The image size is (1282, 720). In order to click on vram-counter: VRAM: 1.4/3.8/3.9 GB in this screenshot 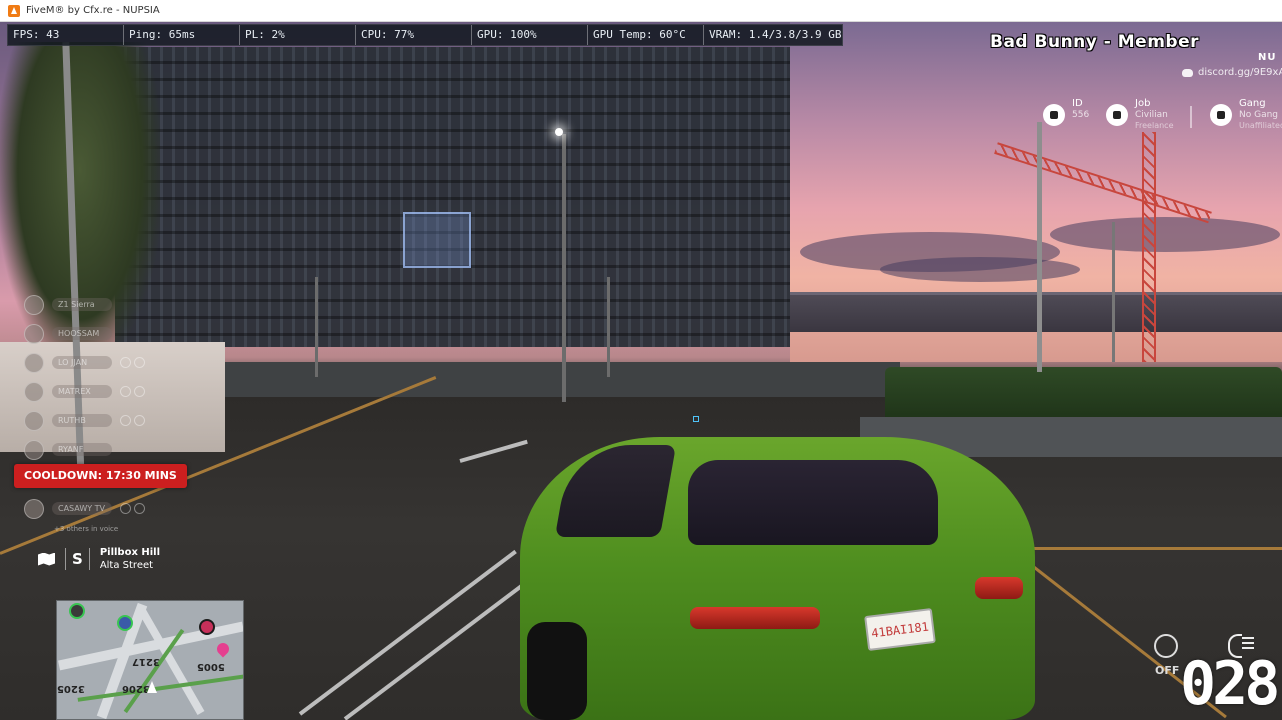, I will do `click(775, 34)`.